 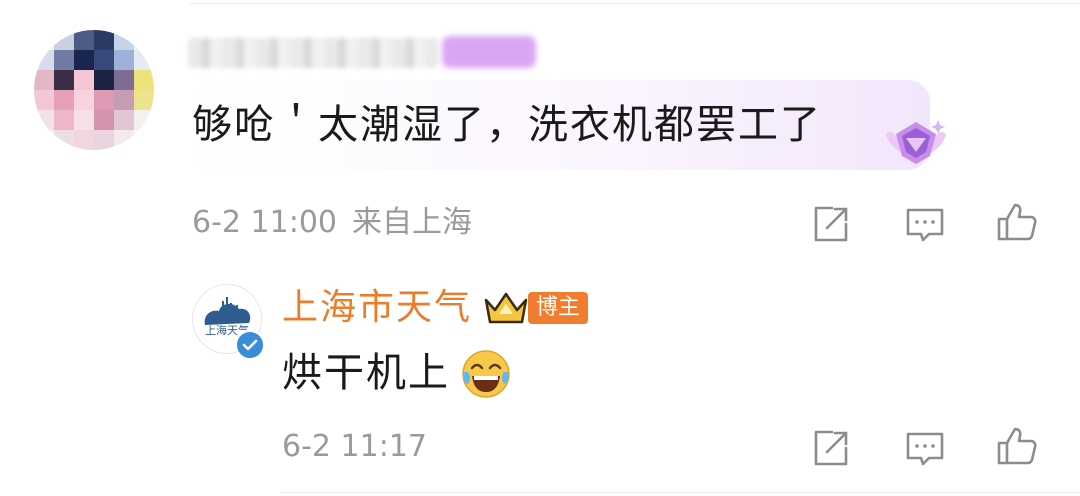 What do you see at coordinates (377, 308) in the screenshot?
I see `reply-author-name: 上海市天气` at bounding box center [377, 308].